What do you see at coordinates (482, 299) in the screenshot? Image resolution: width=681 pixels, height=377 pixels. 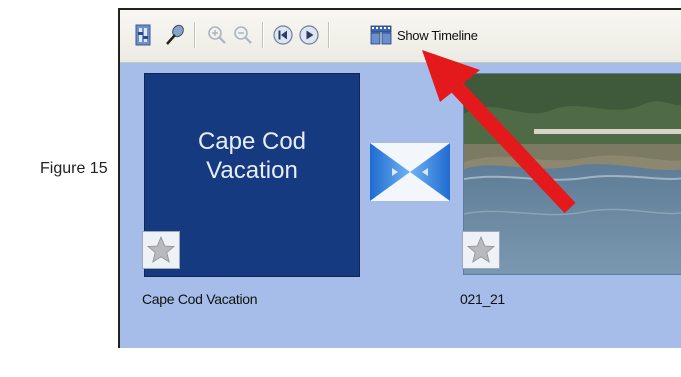 I see `clip-label: 021_21` at bounding box center [482, 299].